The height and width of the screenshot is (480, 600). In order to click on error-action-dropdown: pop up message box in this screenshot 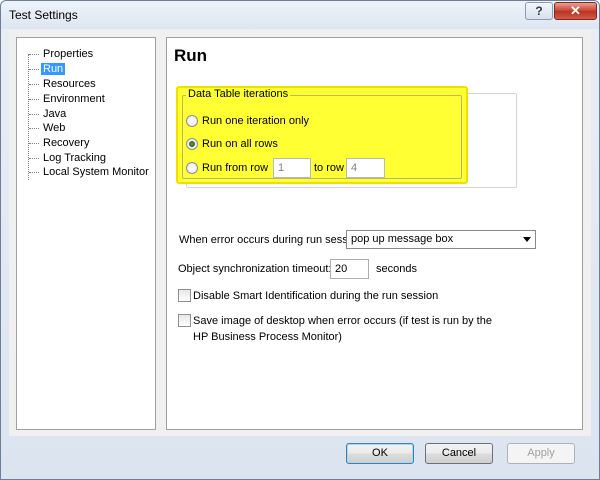, I will do `click(441, 239)`.